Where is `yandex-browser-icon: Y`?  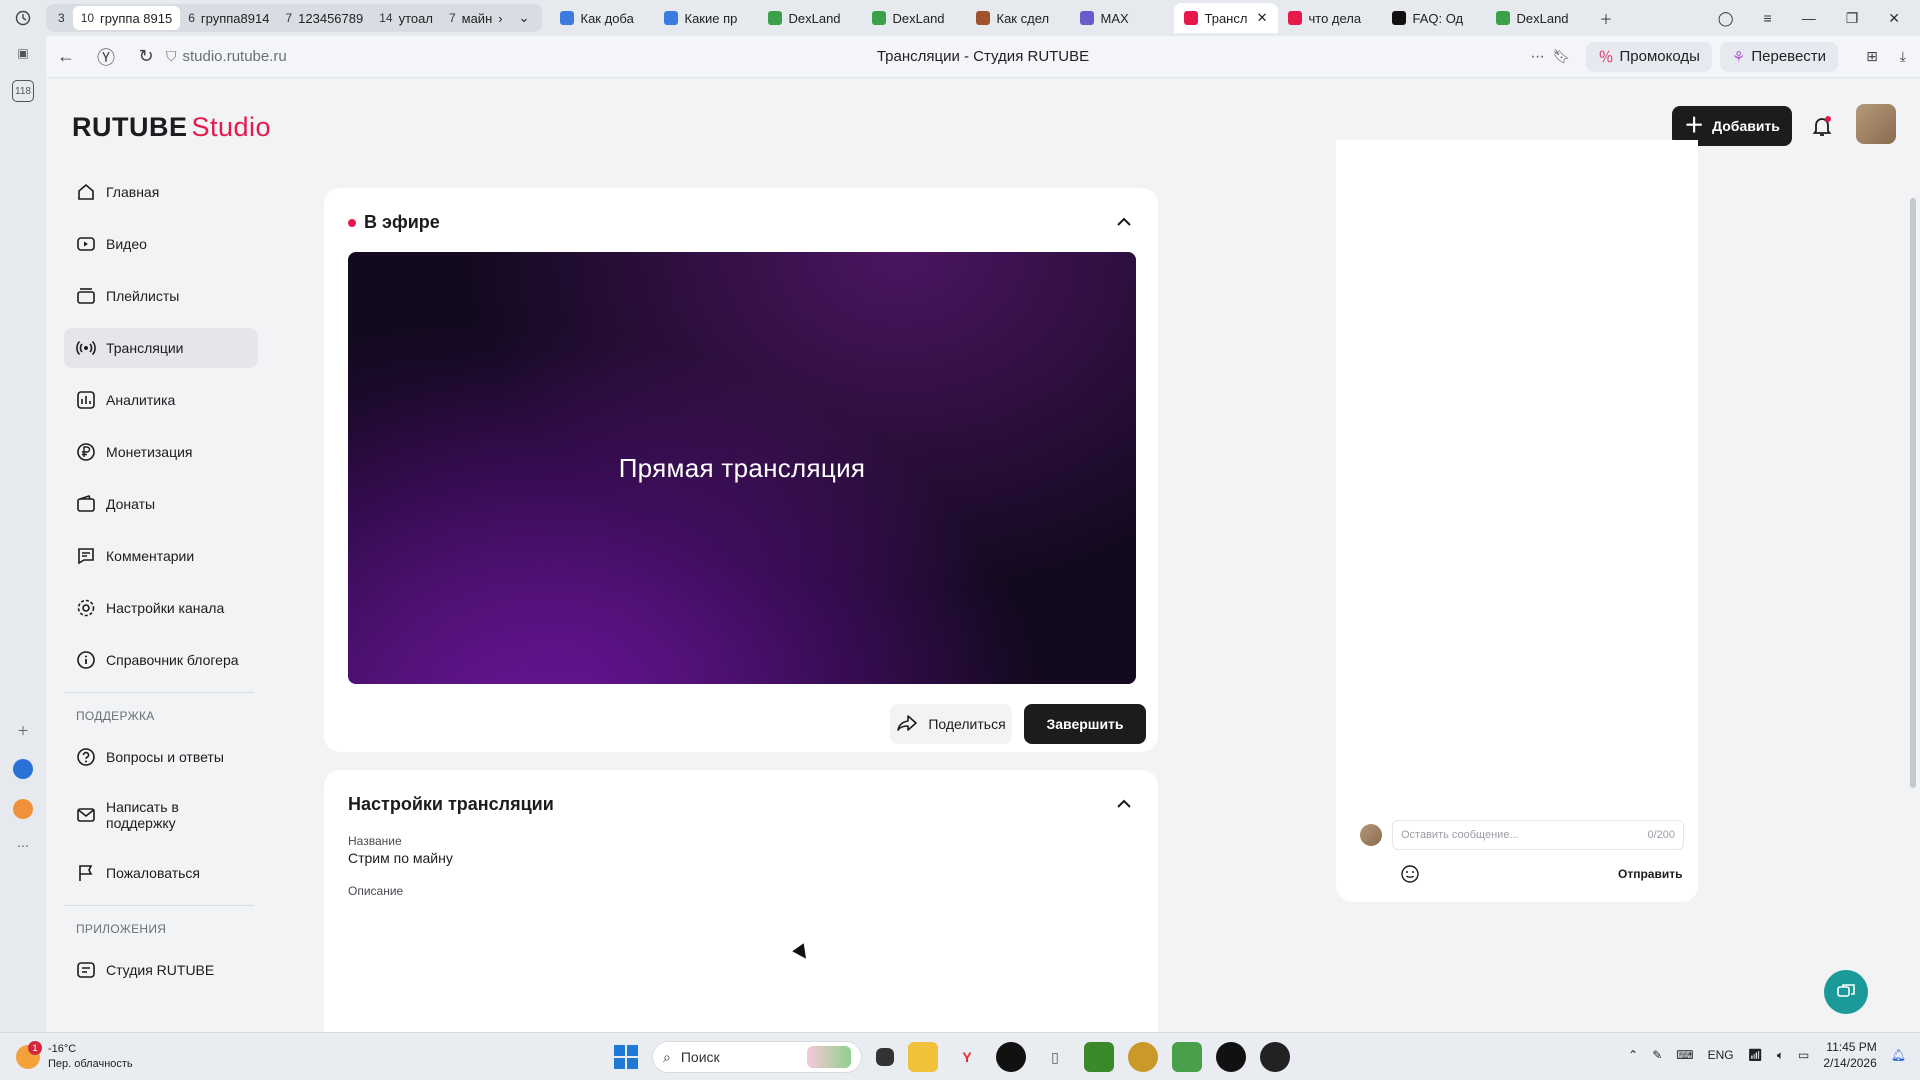
yandex-browser-icon: Y is located at coordinates (967, 1057).